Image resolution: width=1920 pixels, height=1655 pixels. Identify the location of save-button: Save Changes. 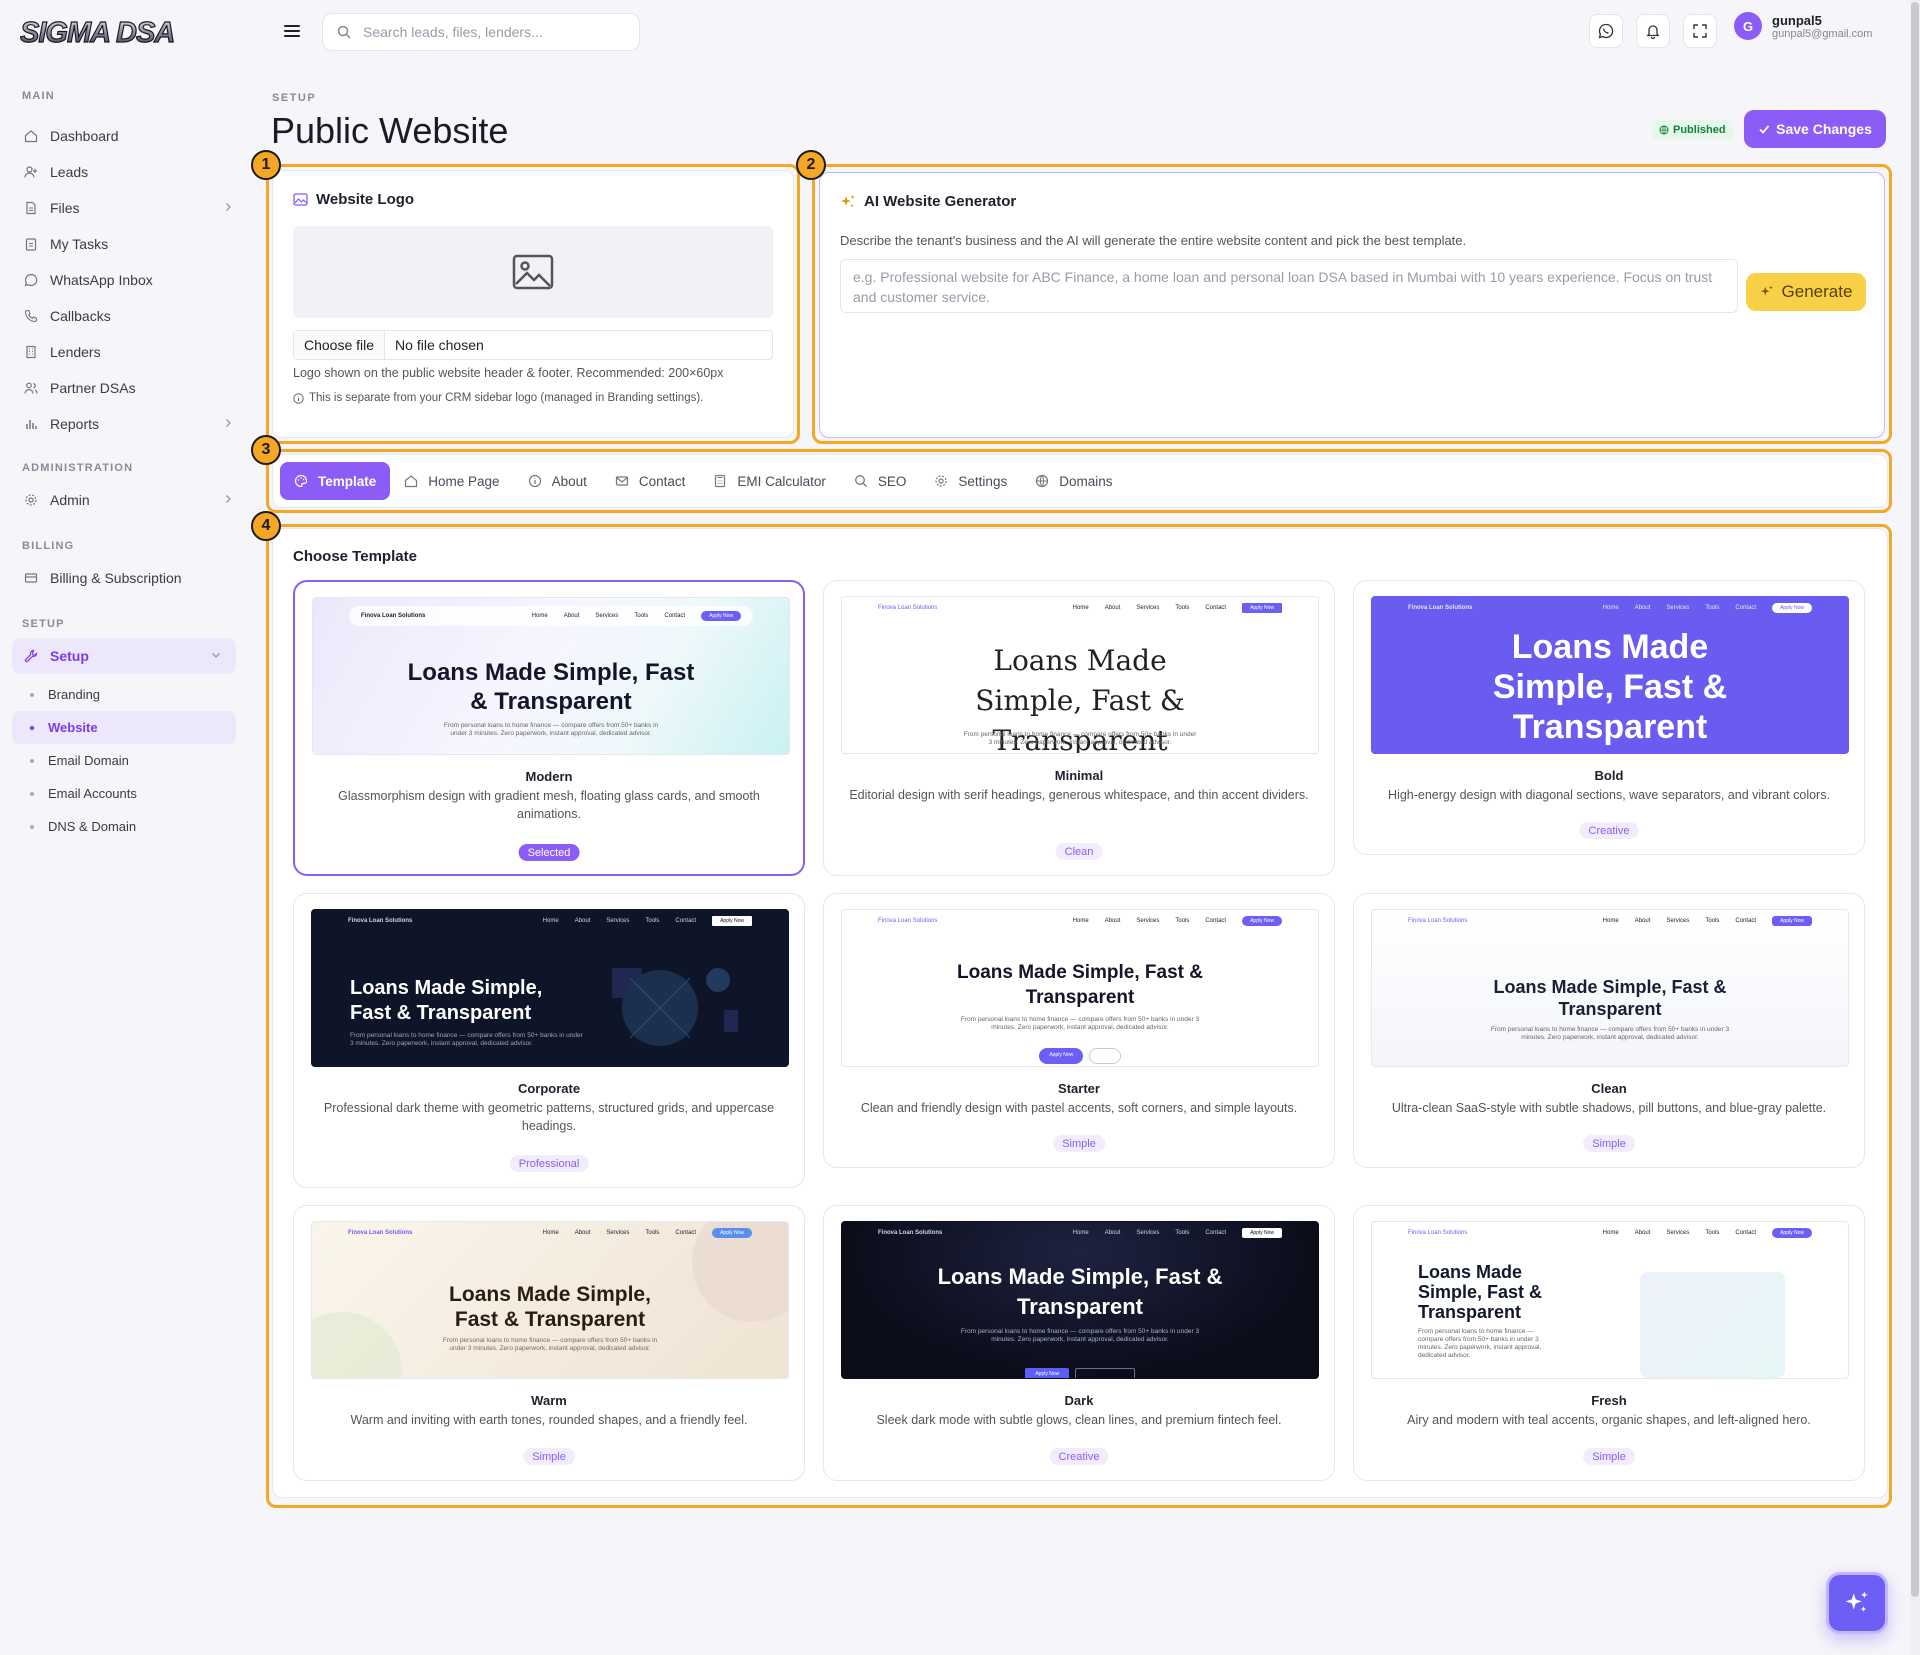
(1815, 129).